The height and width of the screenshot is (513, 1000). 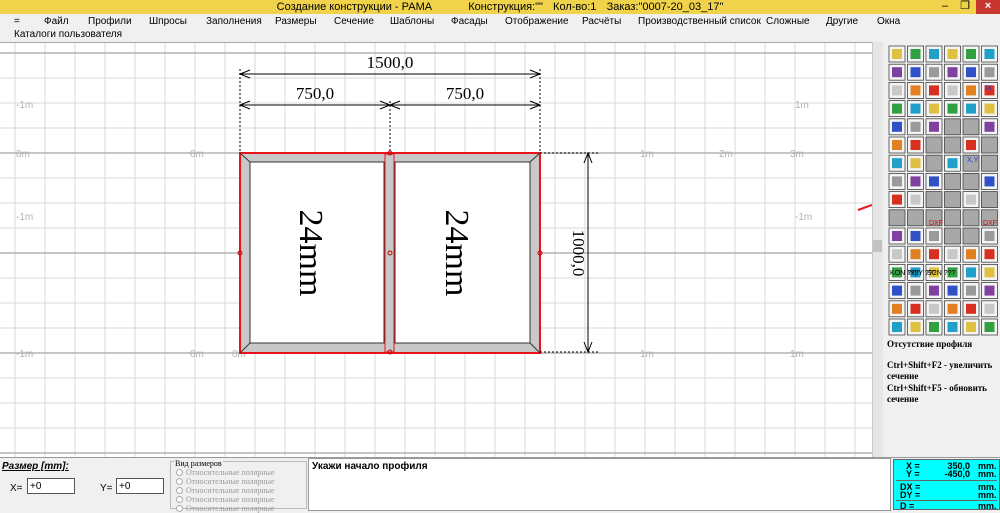 I want to click on grid-label: 2m, so click(x=726, y=154).